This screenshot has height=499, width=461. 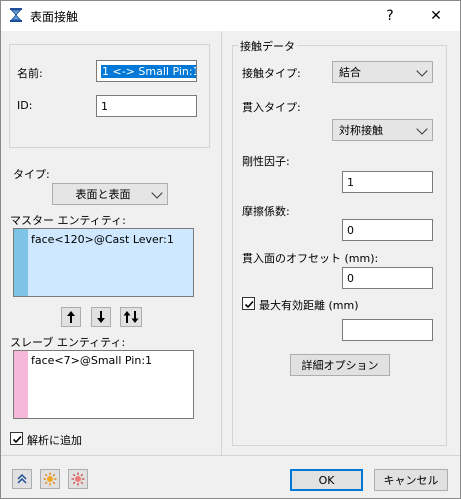 I want to click on slave-entity-label: スレーブ エンティティ:, so click(x=68, y=342).